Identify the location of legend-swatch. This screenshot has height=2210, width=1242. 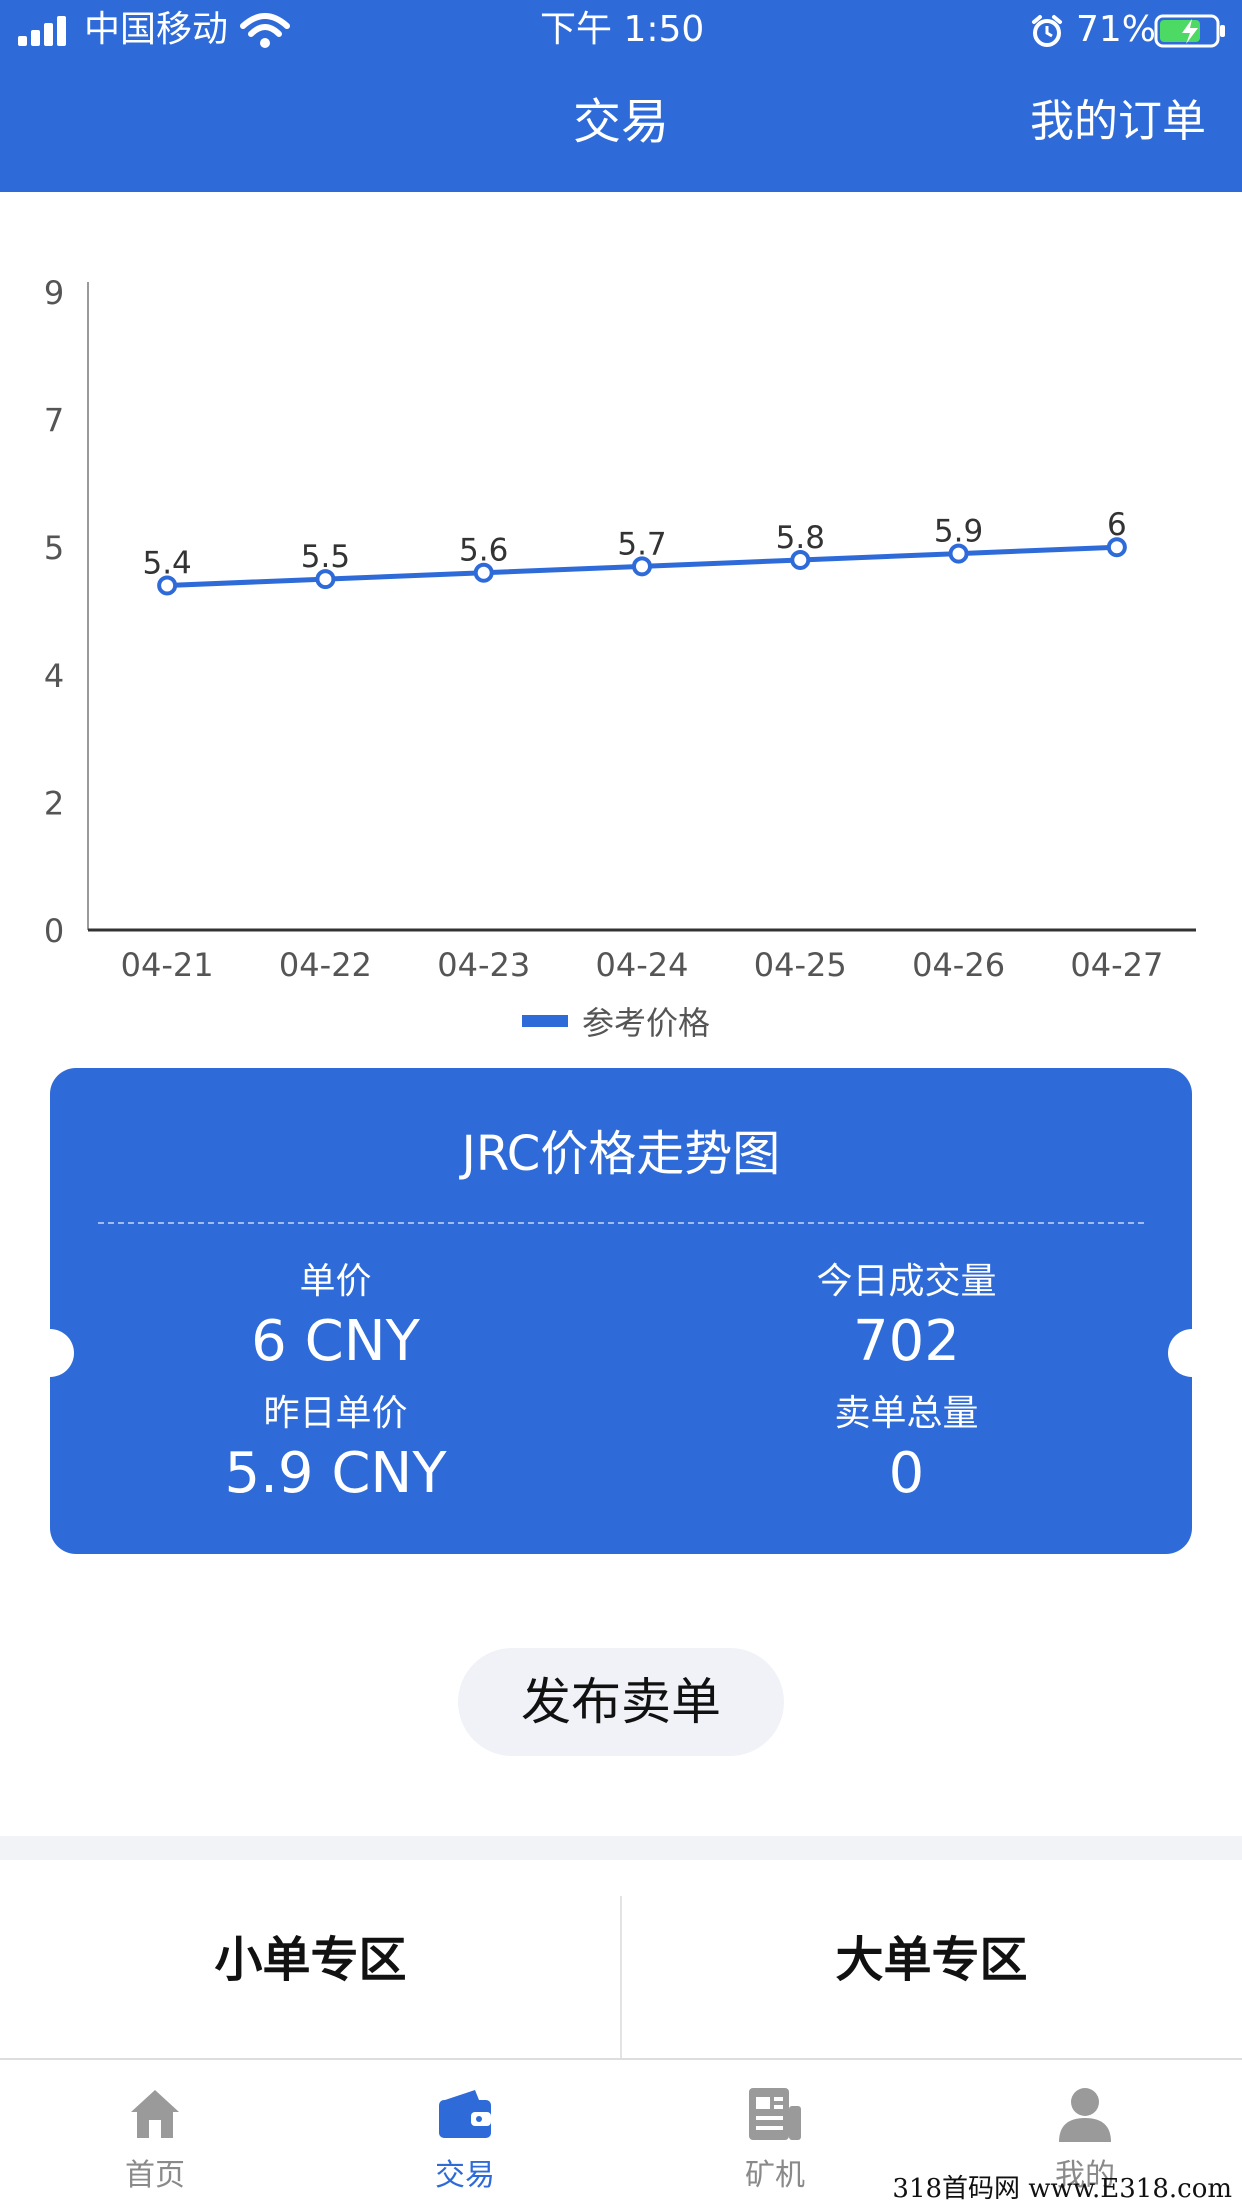
(545, 1021).